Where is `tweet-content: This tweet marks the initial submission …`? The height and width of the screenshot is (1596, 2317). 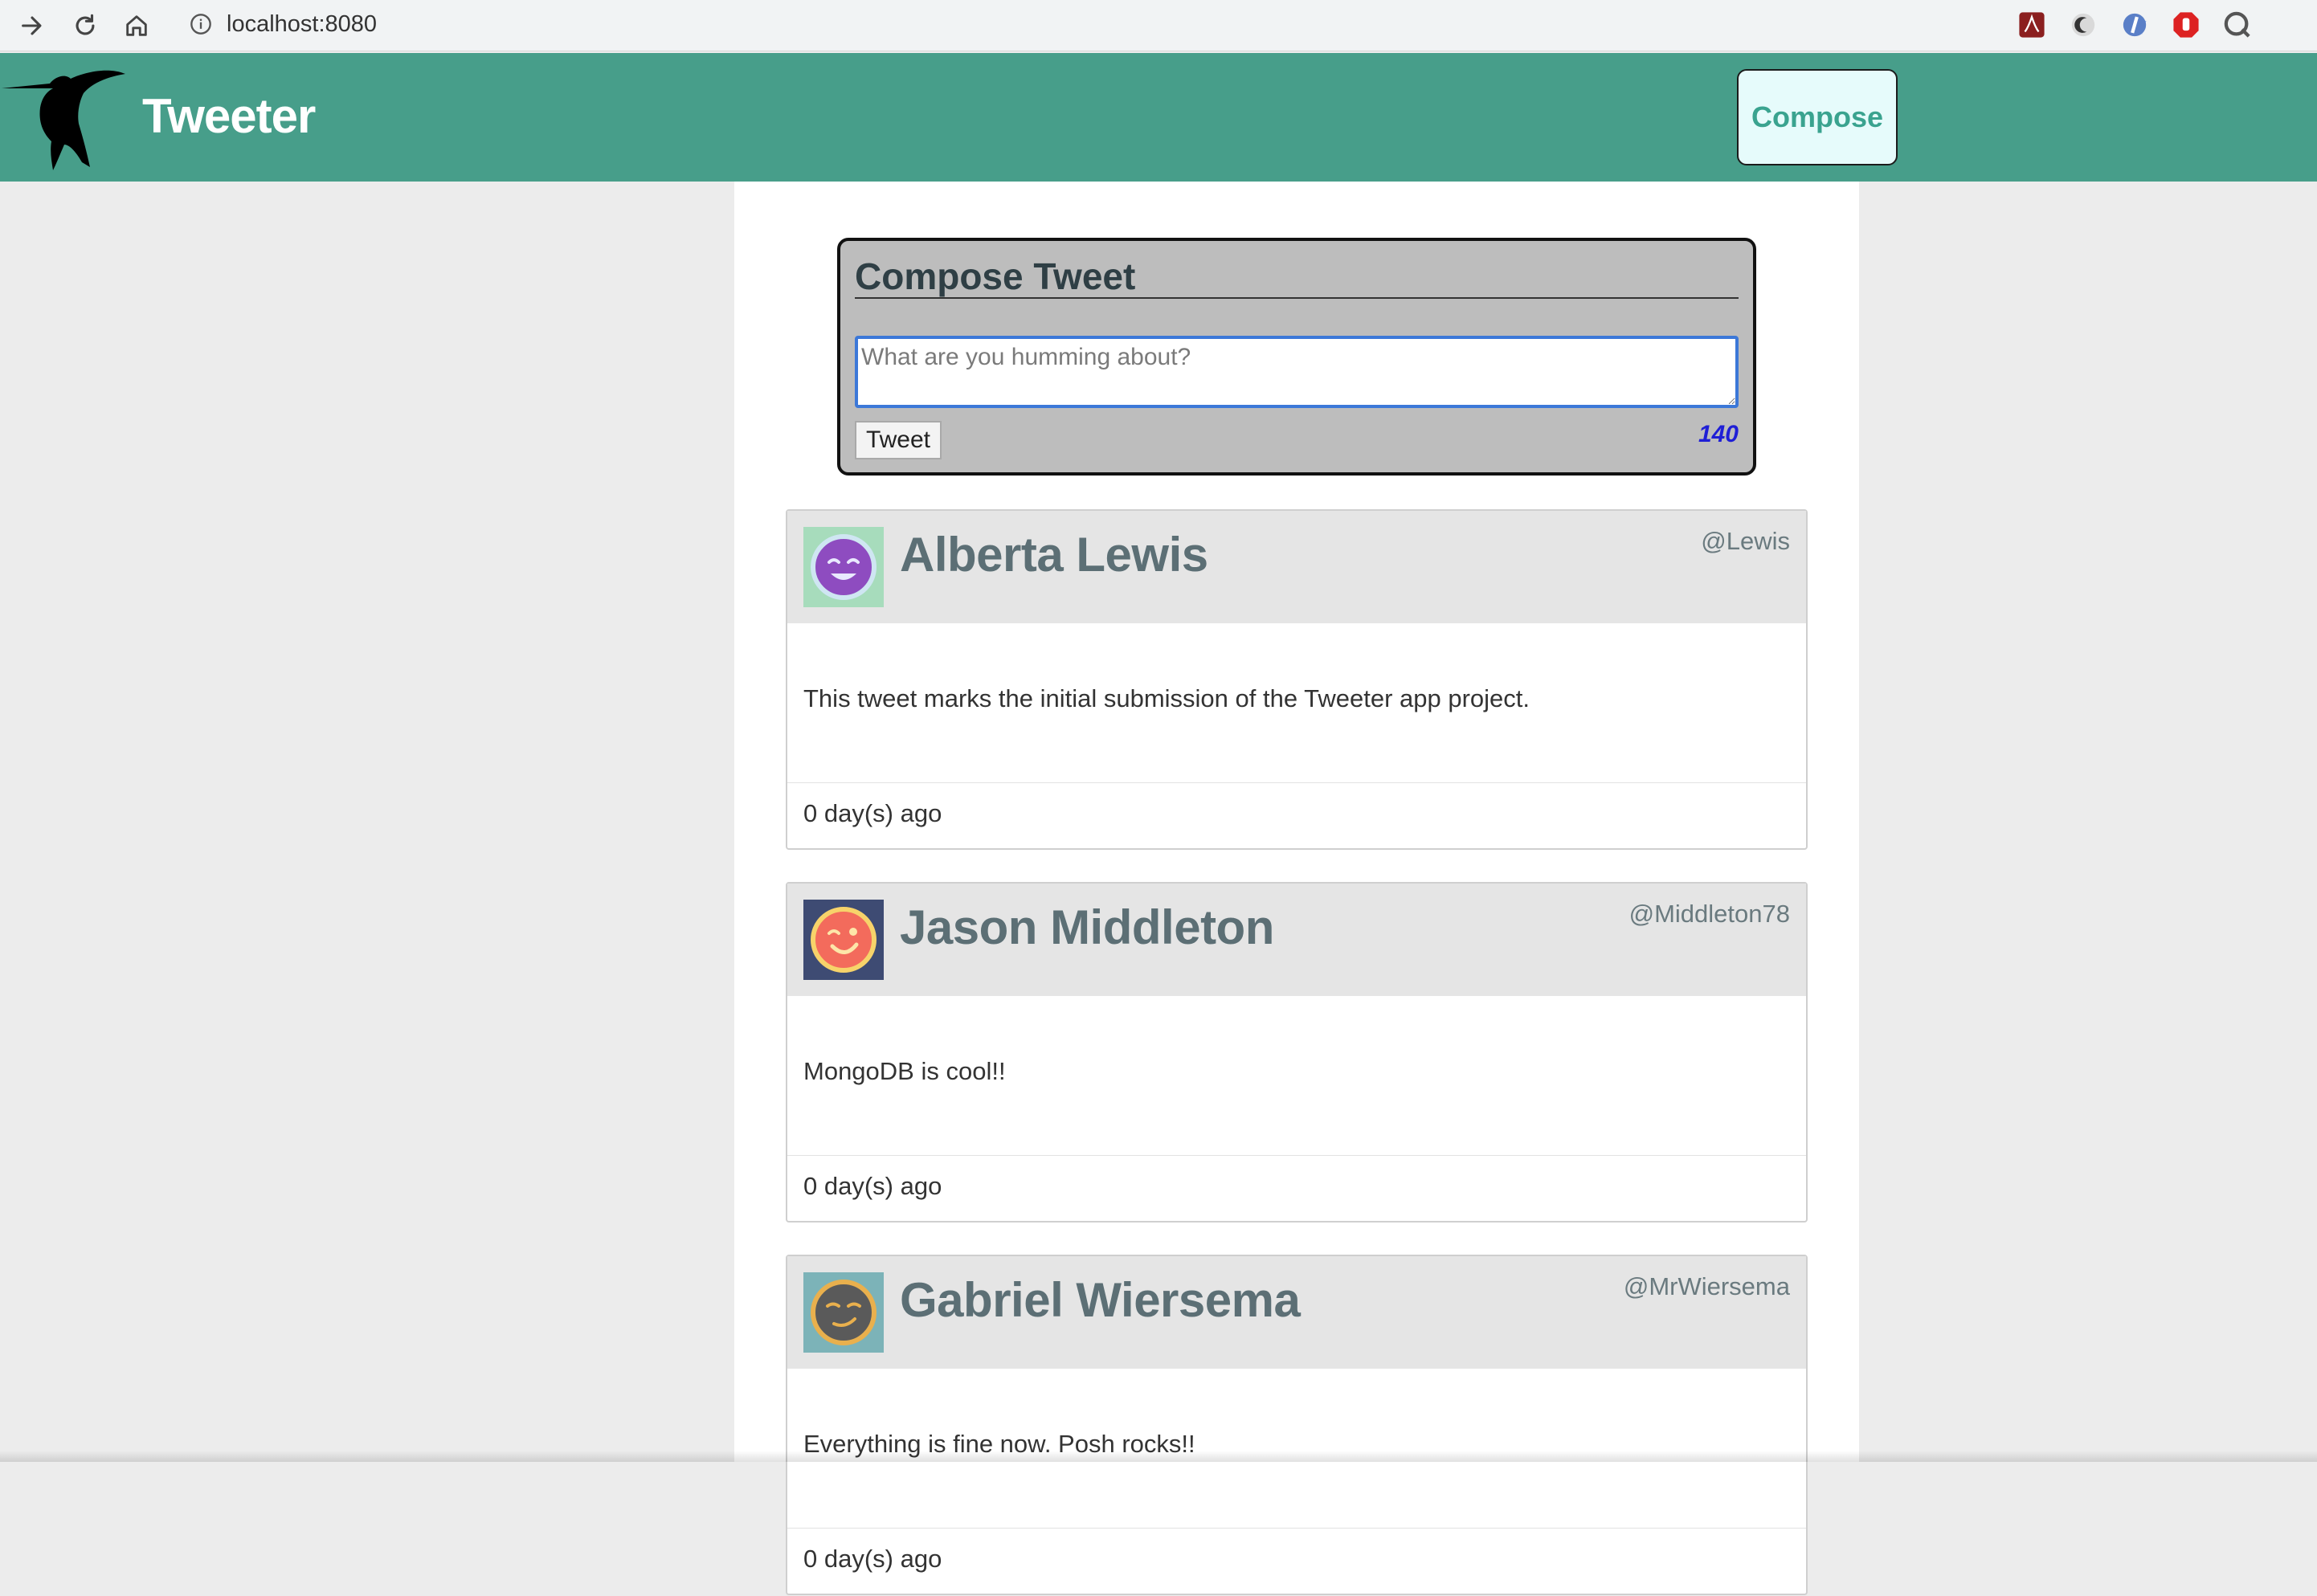 tweet-content: This tweet marks the initial submission … is located at coordinates (1166, 698).